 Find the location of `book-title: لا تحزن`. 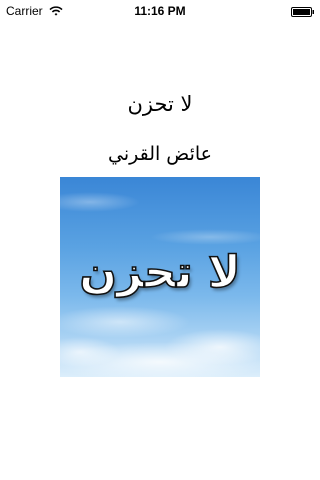

book-title: لا تحزن is located at coordinates (160, 104).